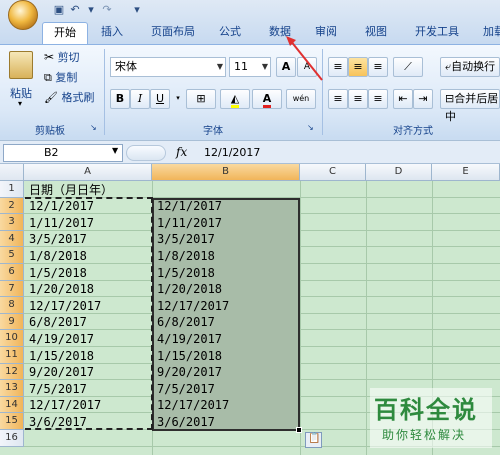 The height and width of the screenshot is (455, 500). I want to click on row-header: 9, so click(12, 322).